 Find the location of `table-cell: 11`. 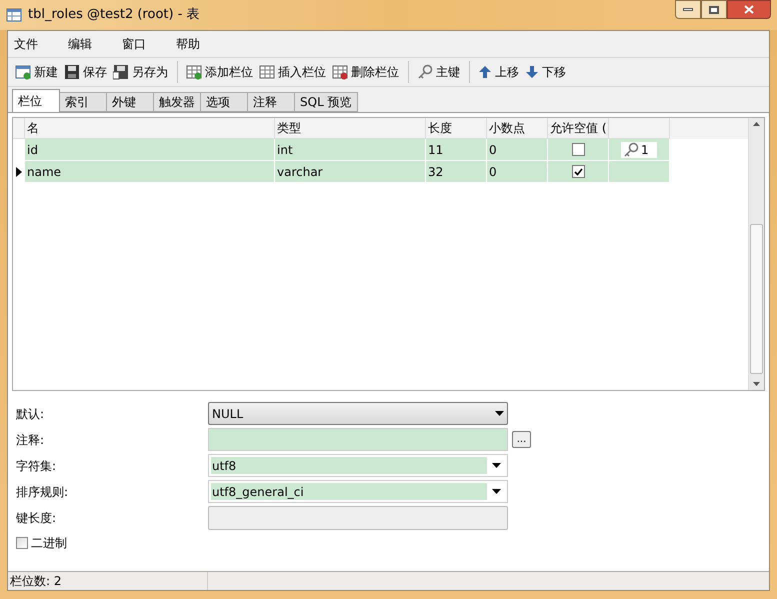

table-cell: 11 is located at coordinates (456, 150).